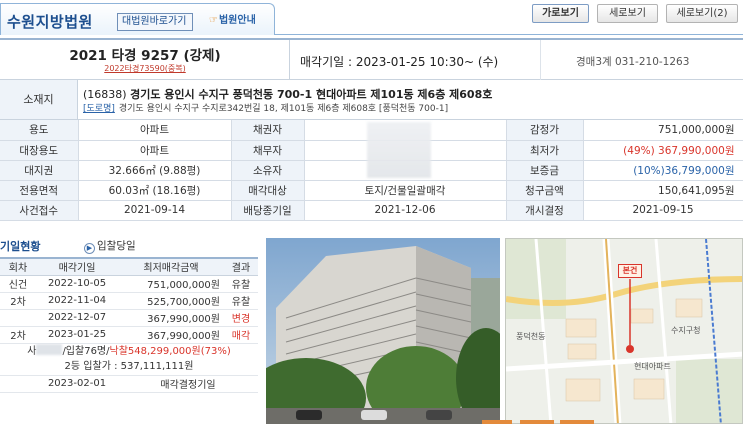  Describe the element at coordinates (171, 266) in the screenshot. I see `amount-header: 최저매각금액` at that location.